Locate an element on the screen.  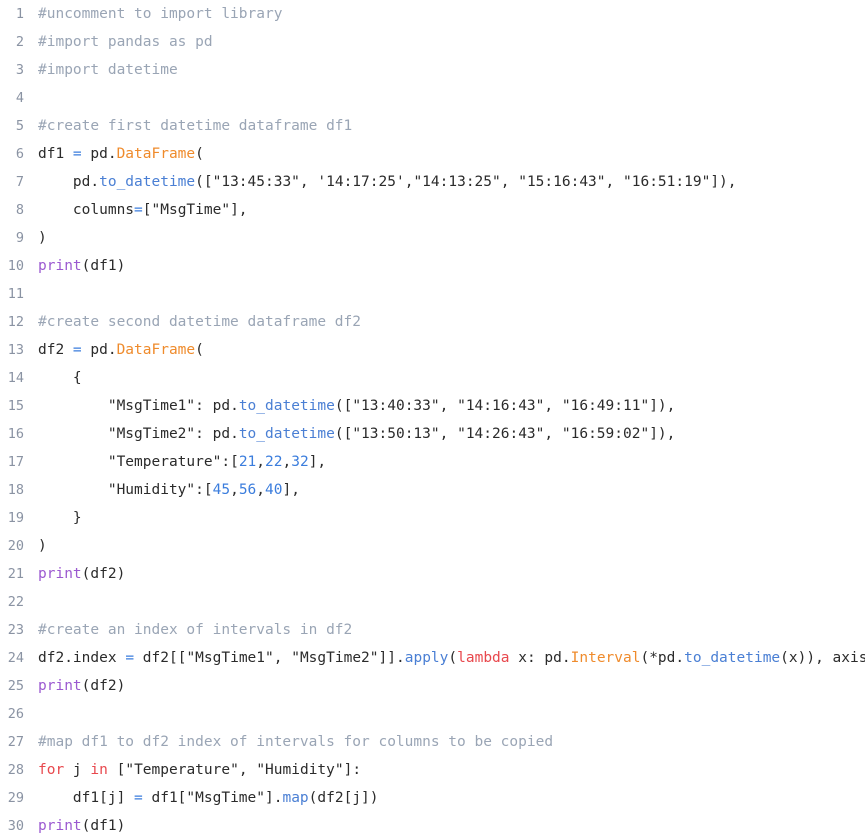
code-line: 9) is located at coordinates (432, 238).